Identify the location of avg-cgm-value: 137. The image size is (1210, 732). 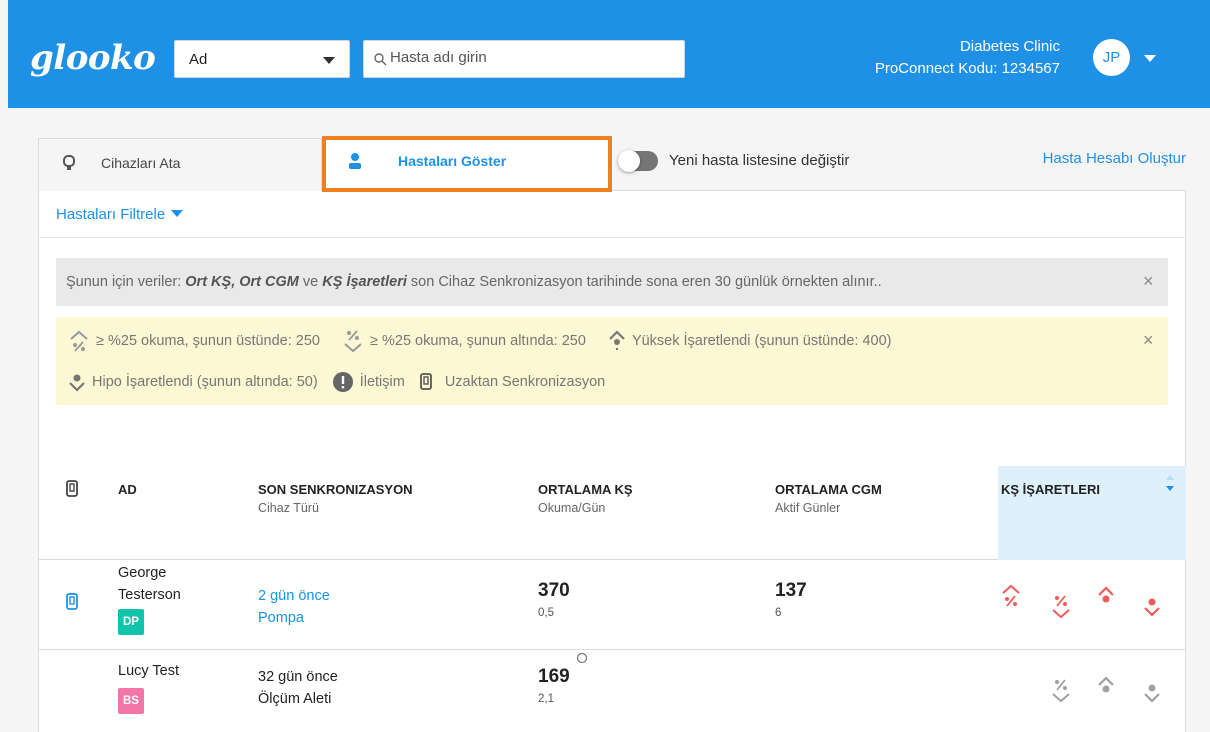
(791, 590).